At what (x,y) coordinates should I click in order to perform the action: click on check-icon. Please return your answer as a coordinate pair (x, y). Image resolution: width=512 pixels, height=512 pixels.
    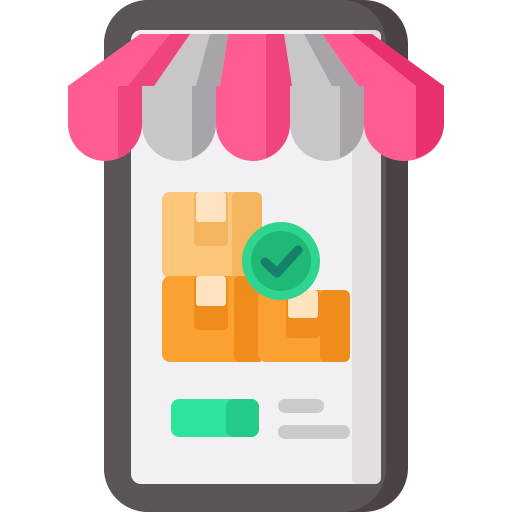
    Looking at the image, I should click on (281, 261).